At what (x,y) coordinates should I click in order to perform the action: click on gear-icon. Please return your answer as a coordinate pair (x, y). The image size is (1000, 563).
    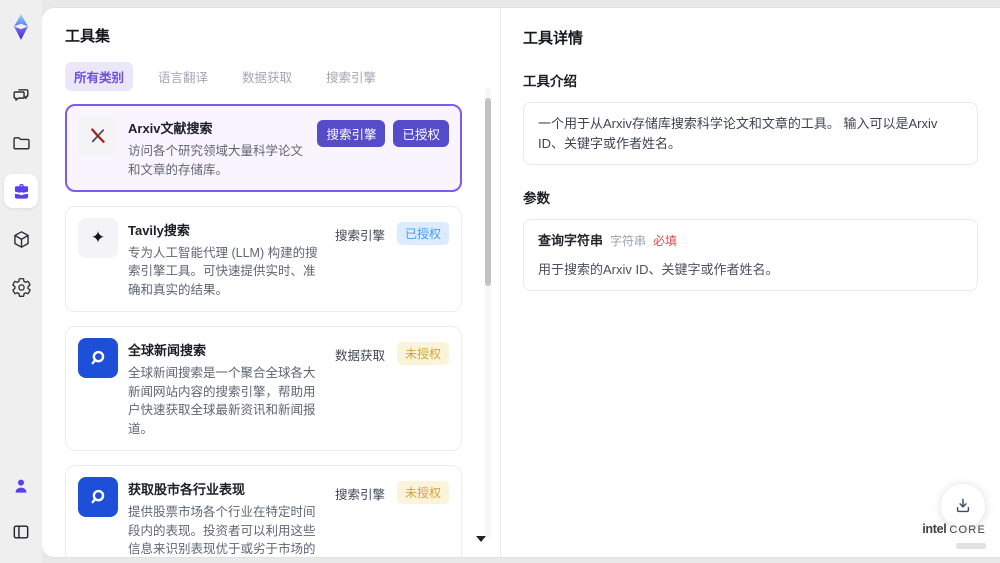
    Looking at the image, I should click on (21, 287).